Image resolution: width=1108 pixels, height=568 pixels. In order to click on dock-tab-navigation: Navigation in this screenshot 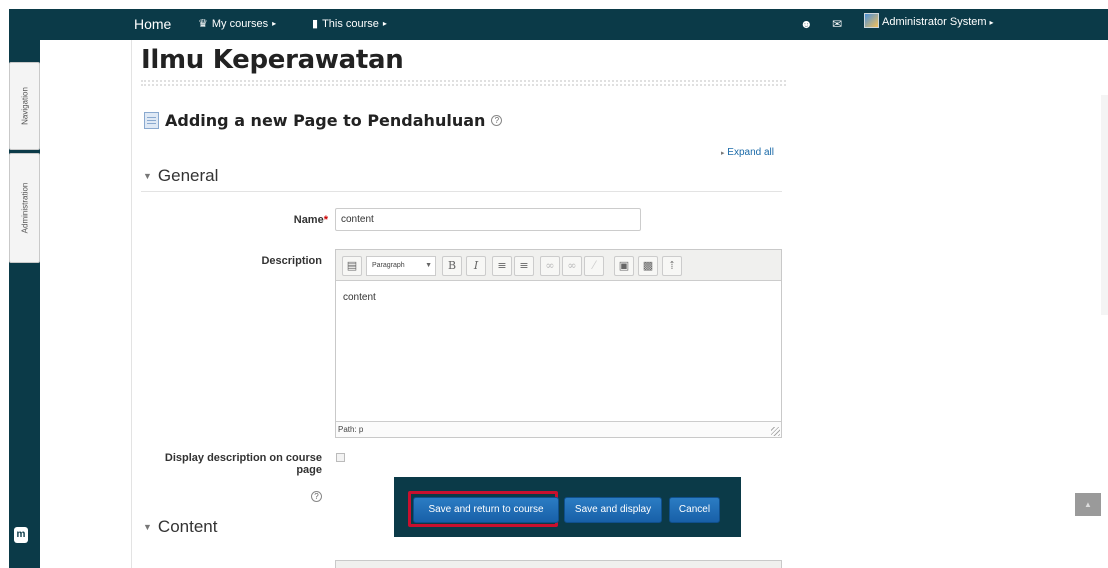, I will do `click(24, 106)`.